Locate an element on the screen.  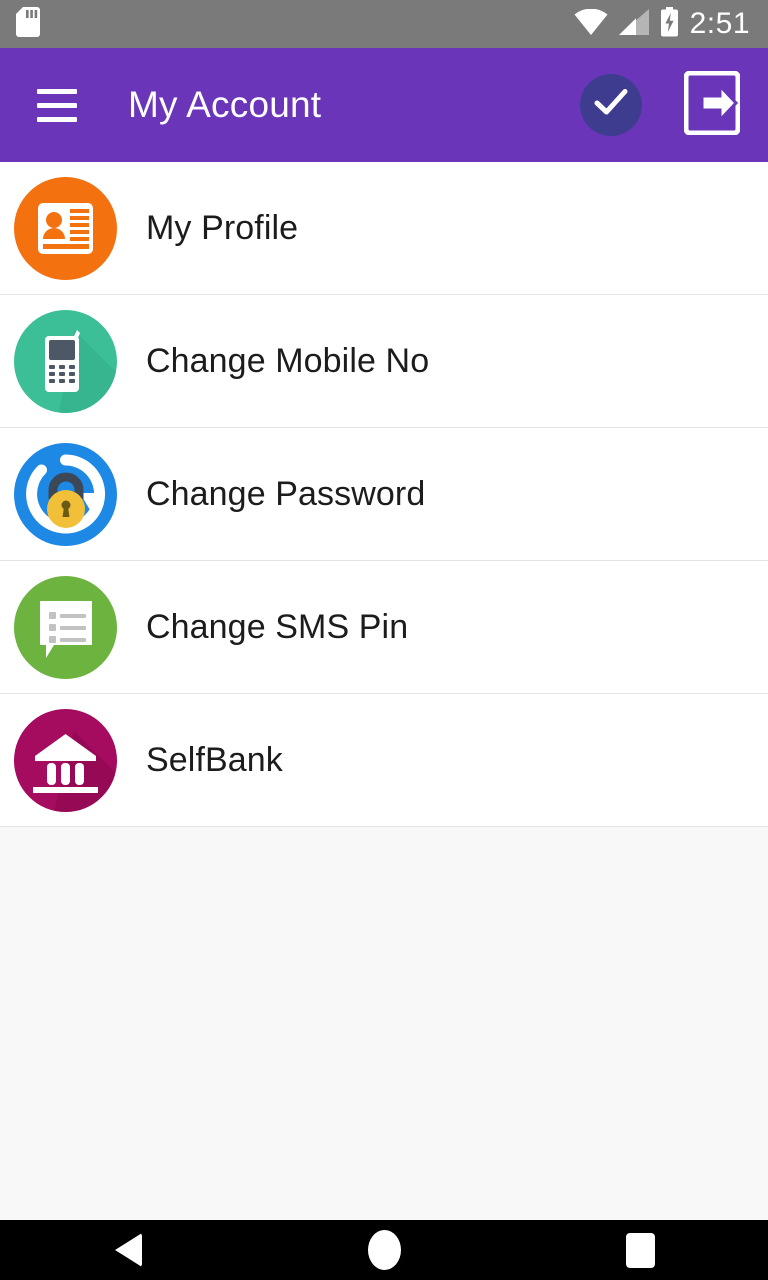
logout-button is located at coordinates (712, 105).